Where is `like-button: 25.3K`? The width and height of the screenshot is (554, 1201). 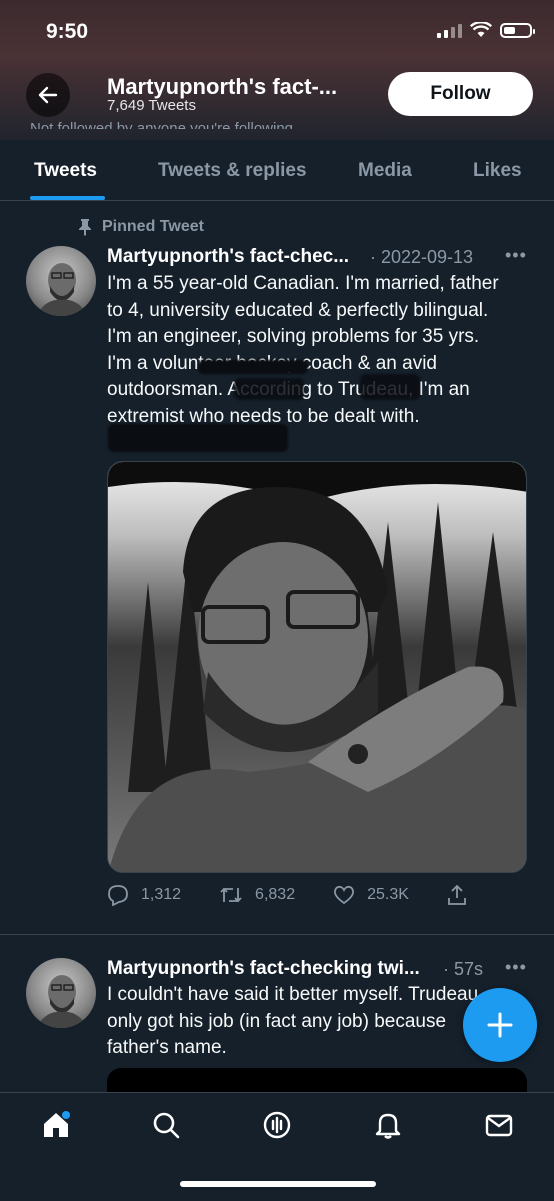 like-button: 25.3K is located at coordinates (371, 895).